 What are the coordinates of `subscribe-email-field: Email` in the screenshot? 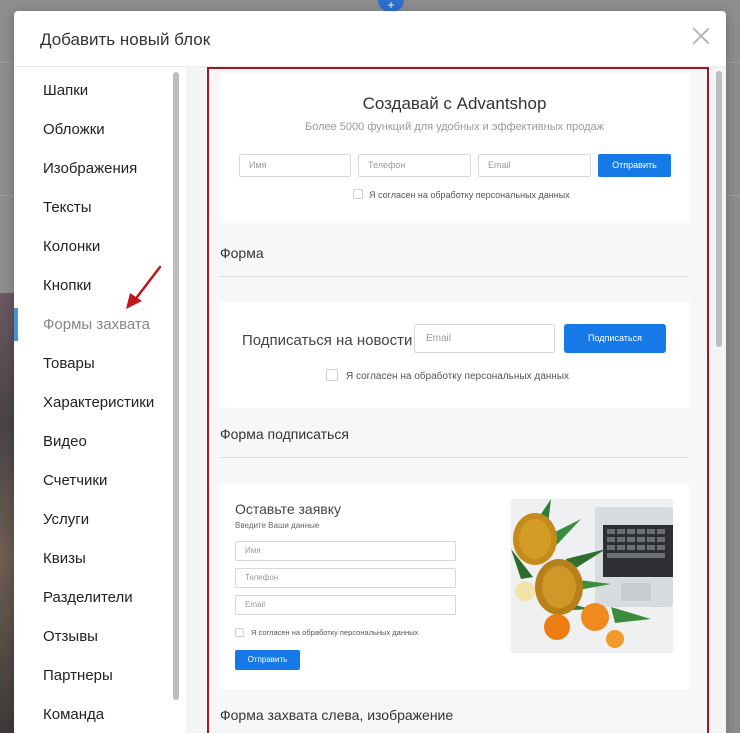 It's located at (484, 338).